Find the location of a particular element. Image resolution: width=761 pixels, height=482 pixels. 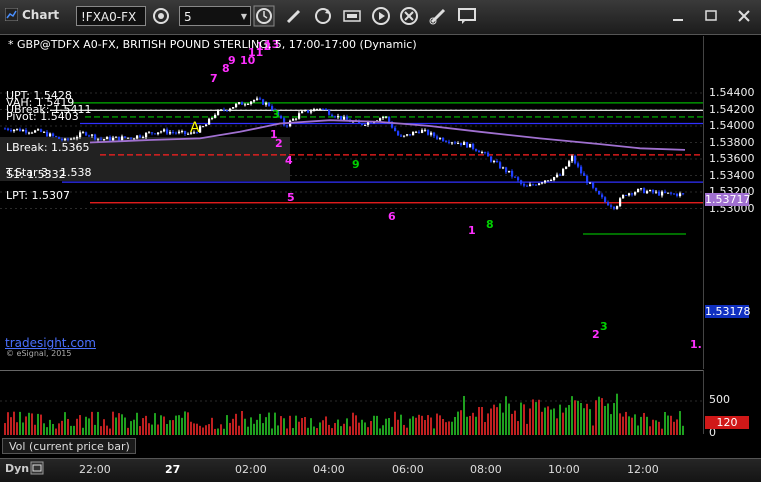

tstar-label: T.Star 3: is located at coordinates (29, 172).